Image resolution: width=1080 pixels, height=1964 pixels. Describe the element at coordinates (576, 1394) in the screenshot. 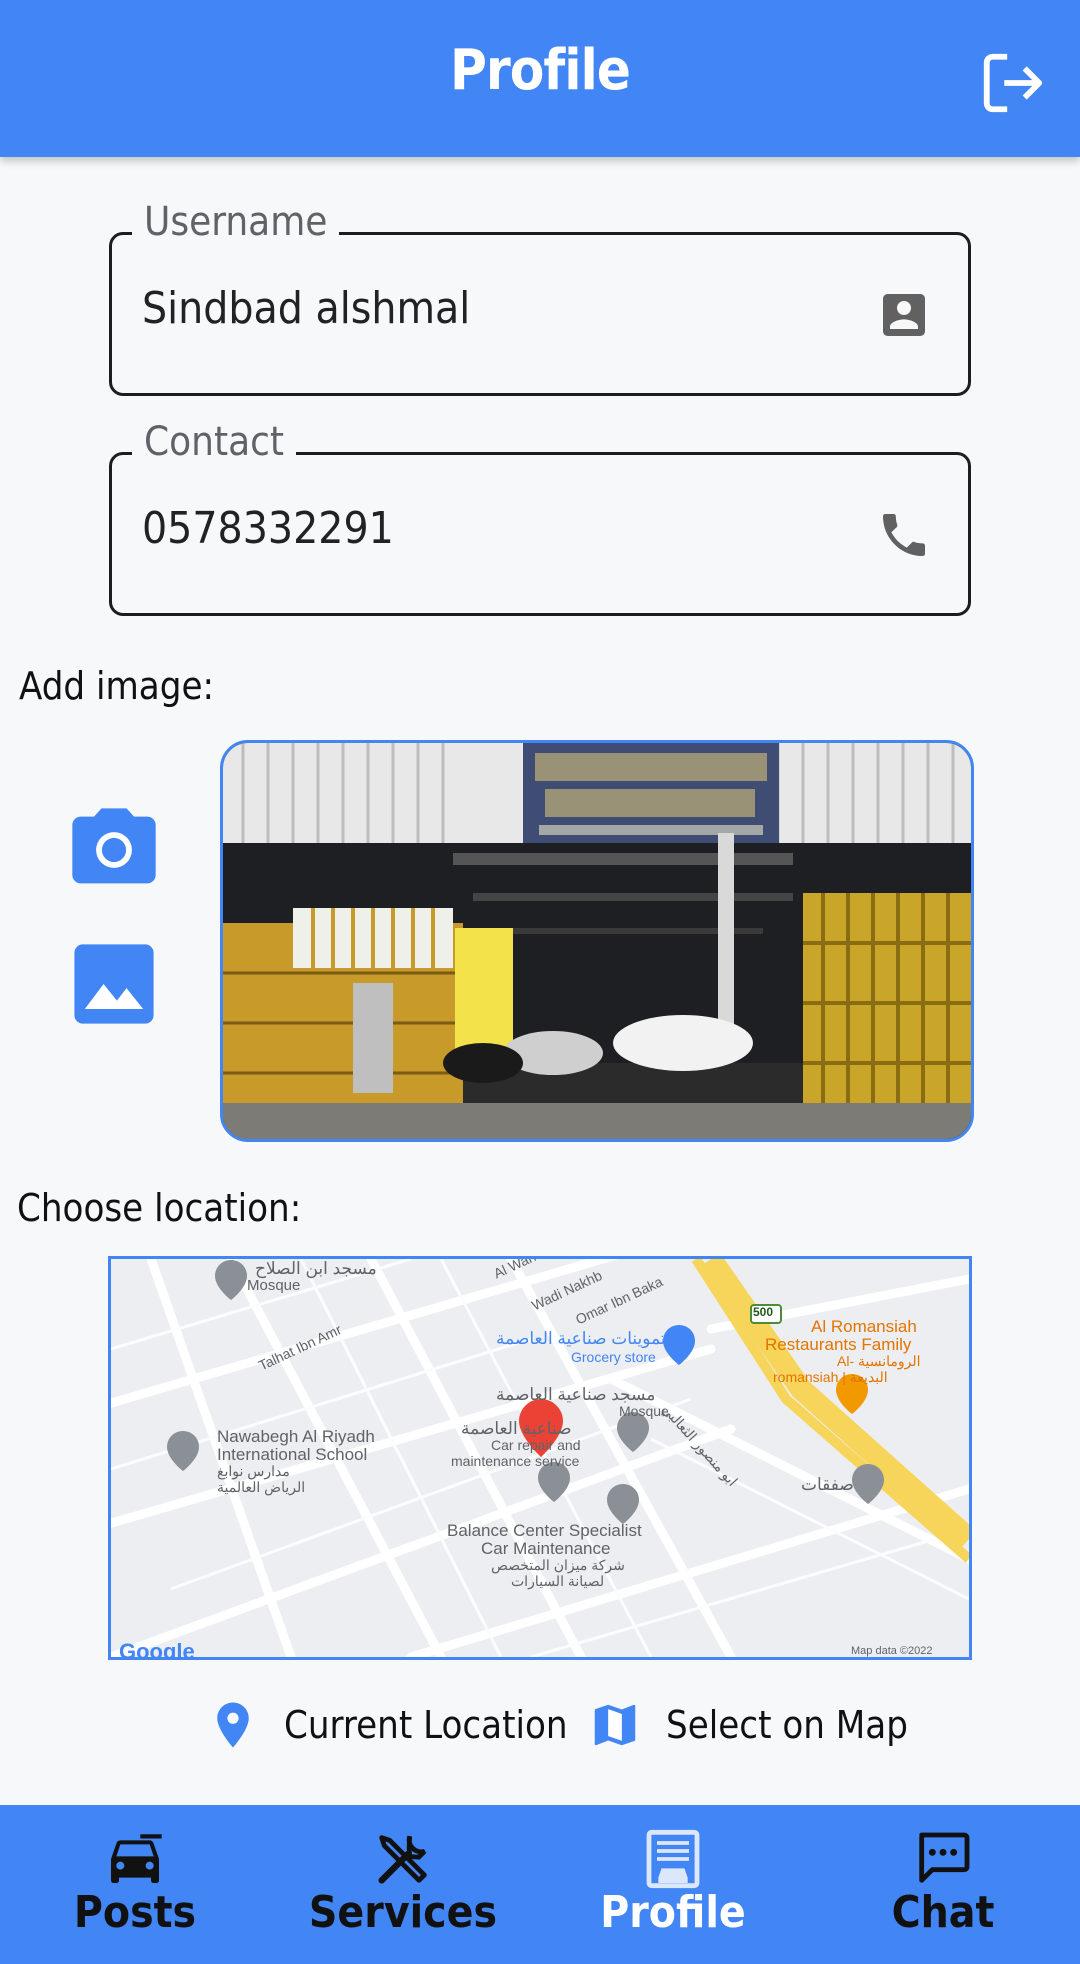

I see `map-label: مسجد صناعية العاصمة` at that location.